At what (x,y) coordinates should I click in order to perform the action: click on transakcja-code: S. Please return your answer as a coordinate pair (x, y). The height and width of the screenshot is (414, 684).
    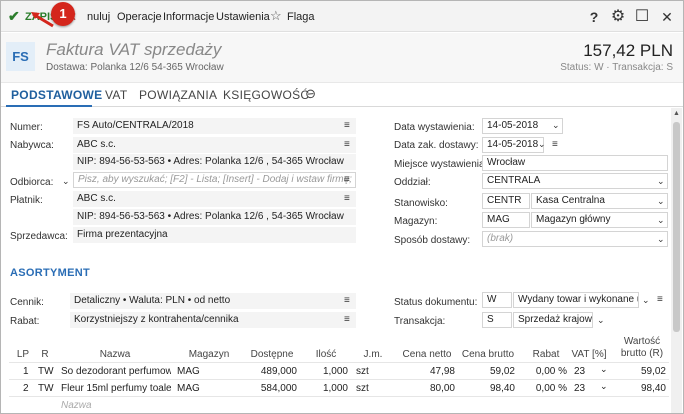
    Looking at the image, I should click on (497, 320).